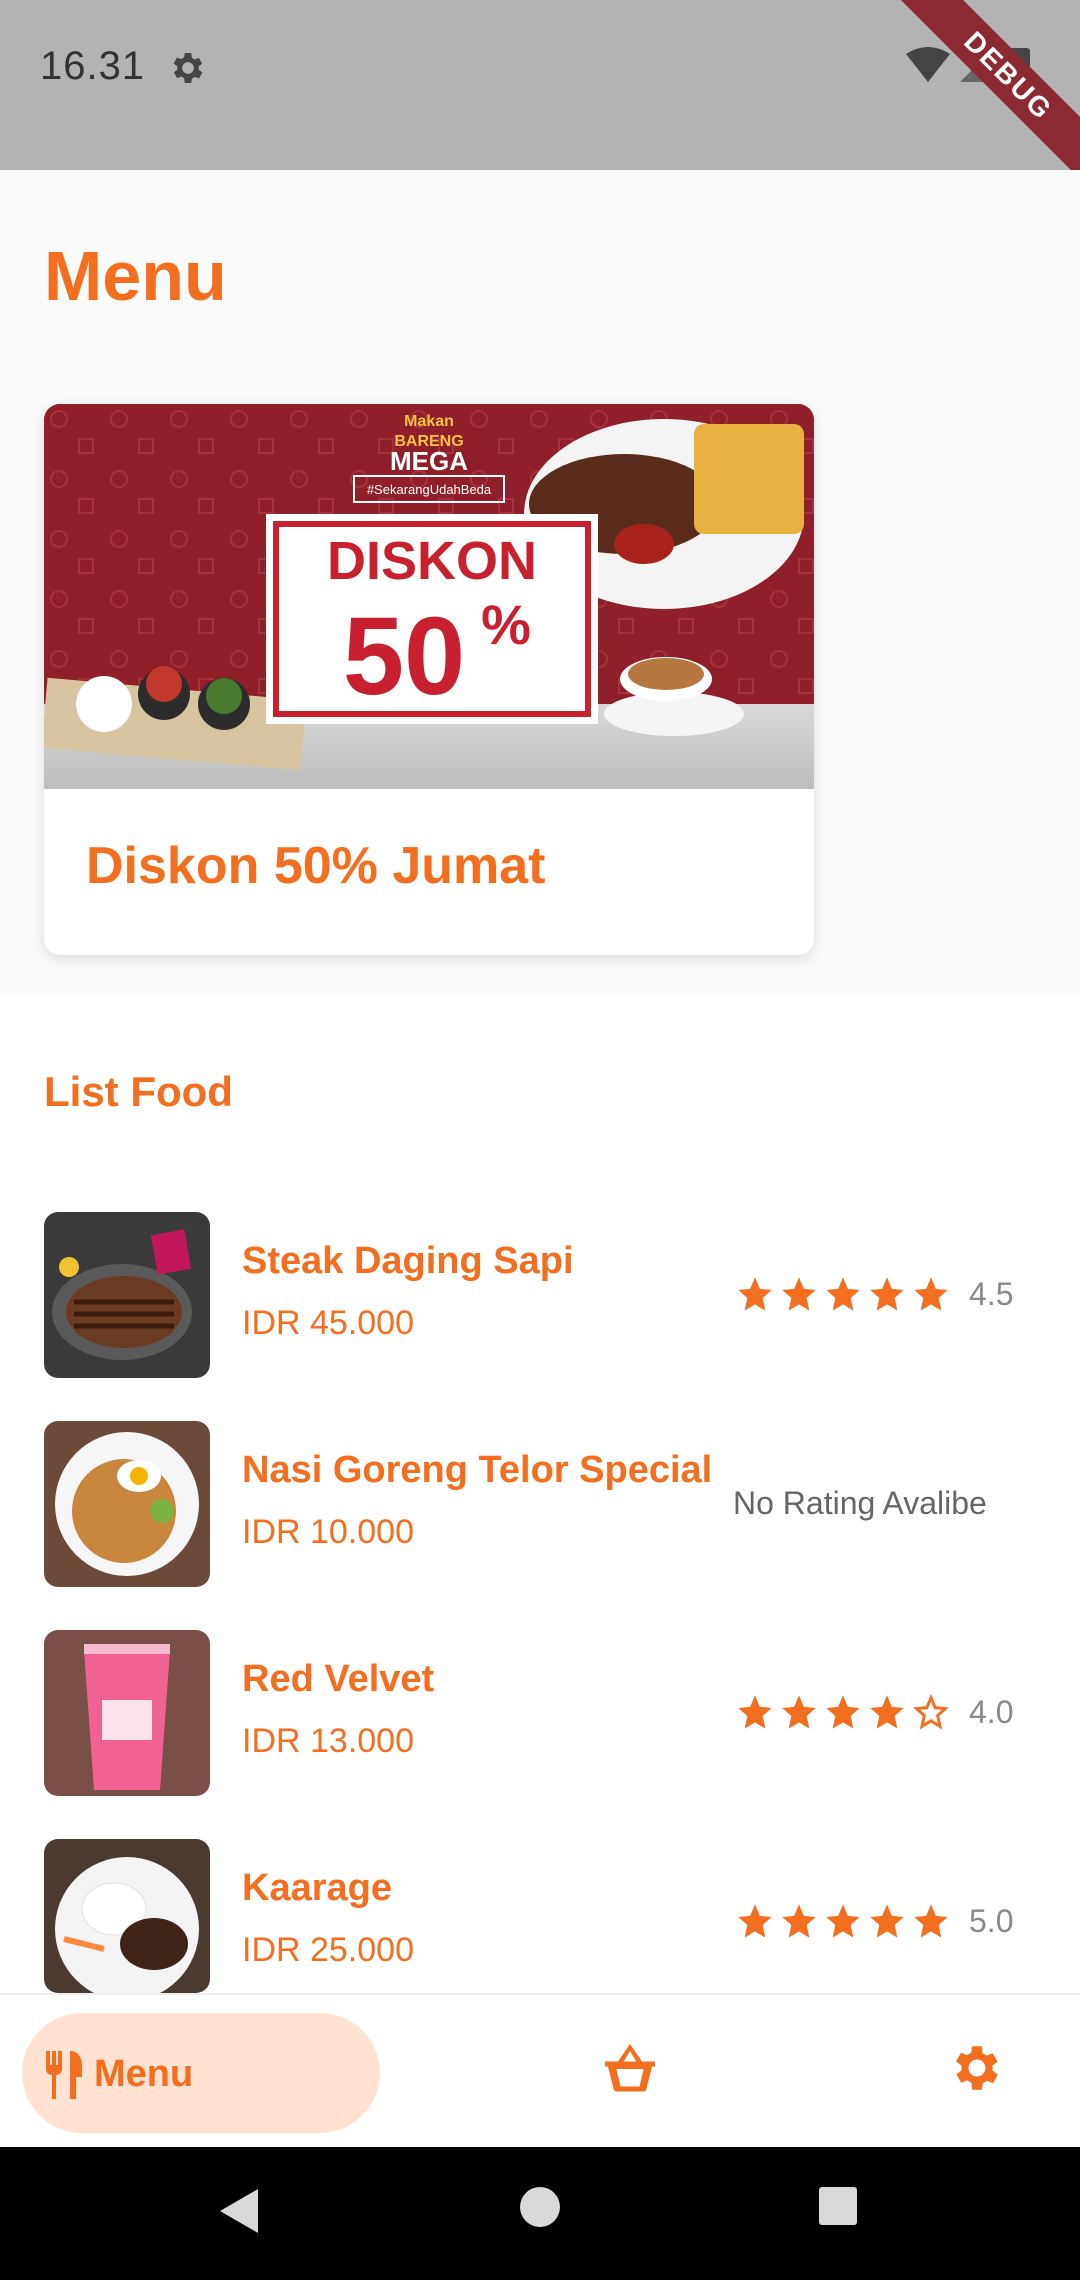 The image size is (1080, 2280). I want to click on status-time: 16.31, so click(93, 66).